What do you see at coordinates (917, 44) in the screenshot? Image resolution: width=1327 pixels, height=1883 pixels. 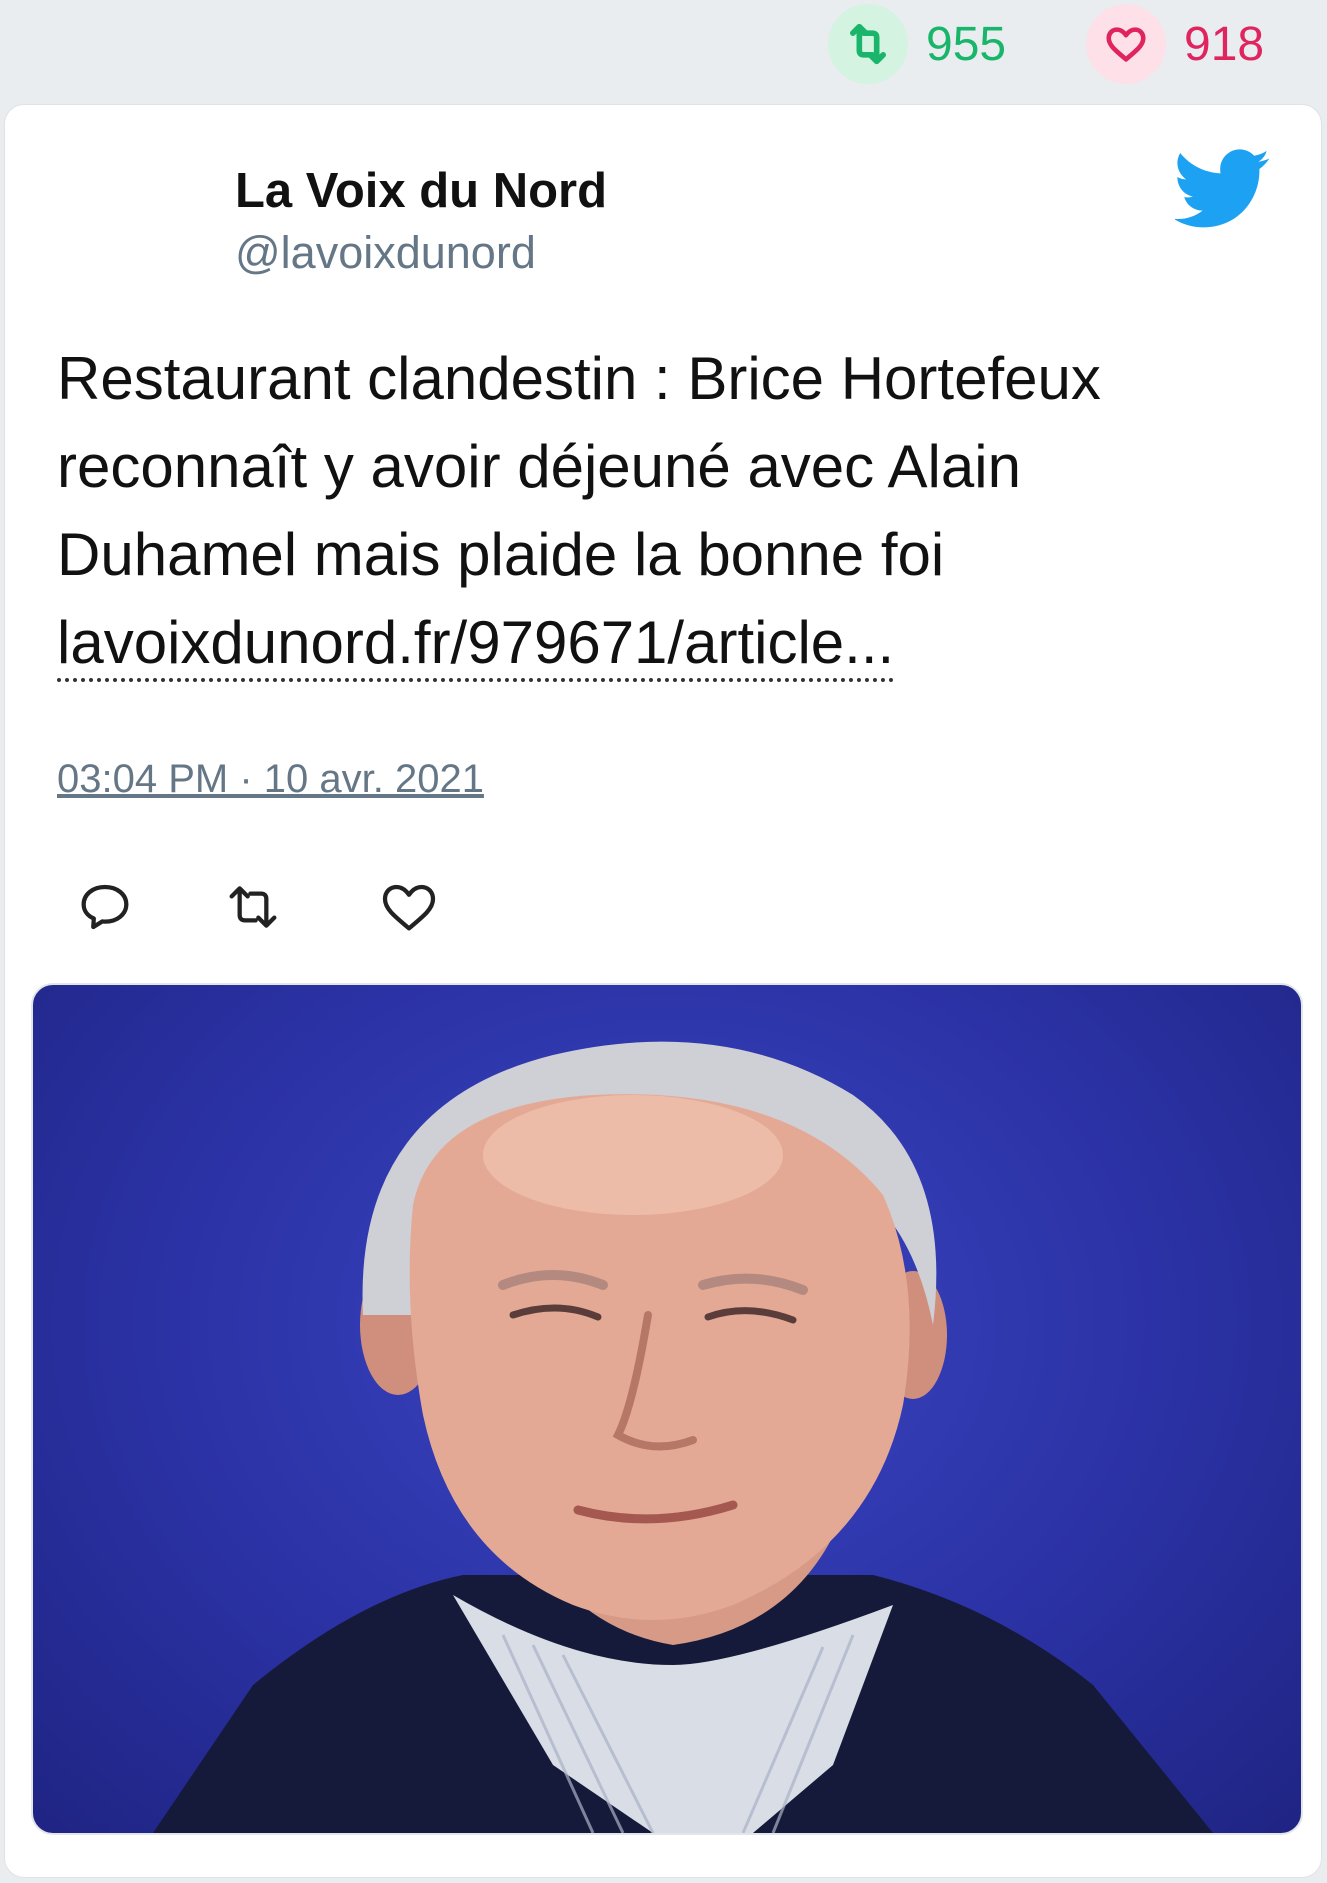 I see `retweet-count: 955` at bounding box center [917, 44].